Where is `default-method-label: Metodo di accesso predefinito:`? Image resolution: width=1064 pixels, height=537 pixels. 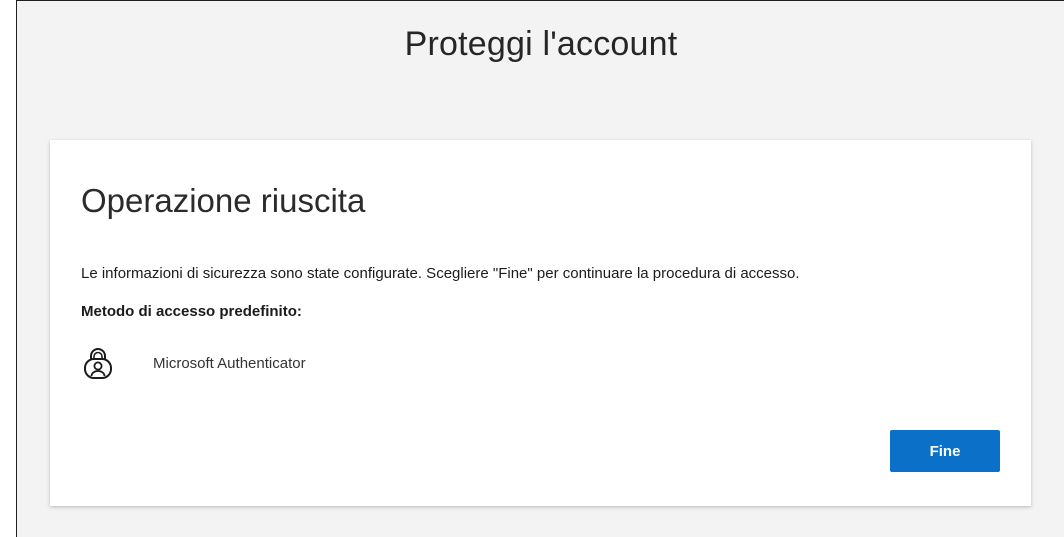
default-method-label: Metodo di accesso predefinito: is located at coordinates (191, 311).